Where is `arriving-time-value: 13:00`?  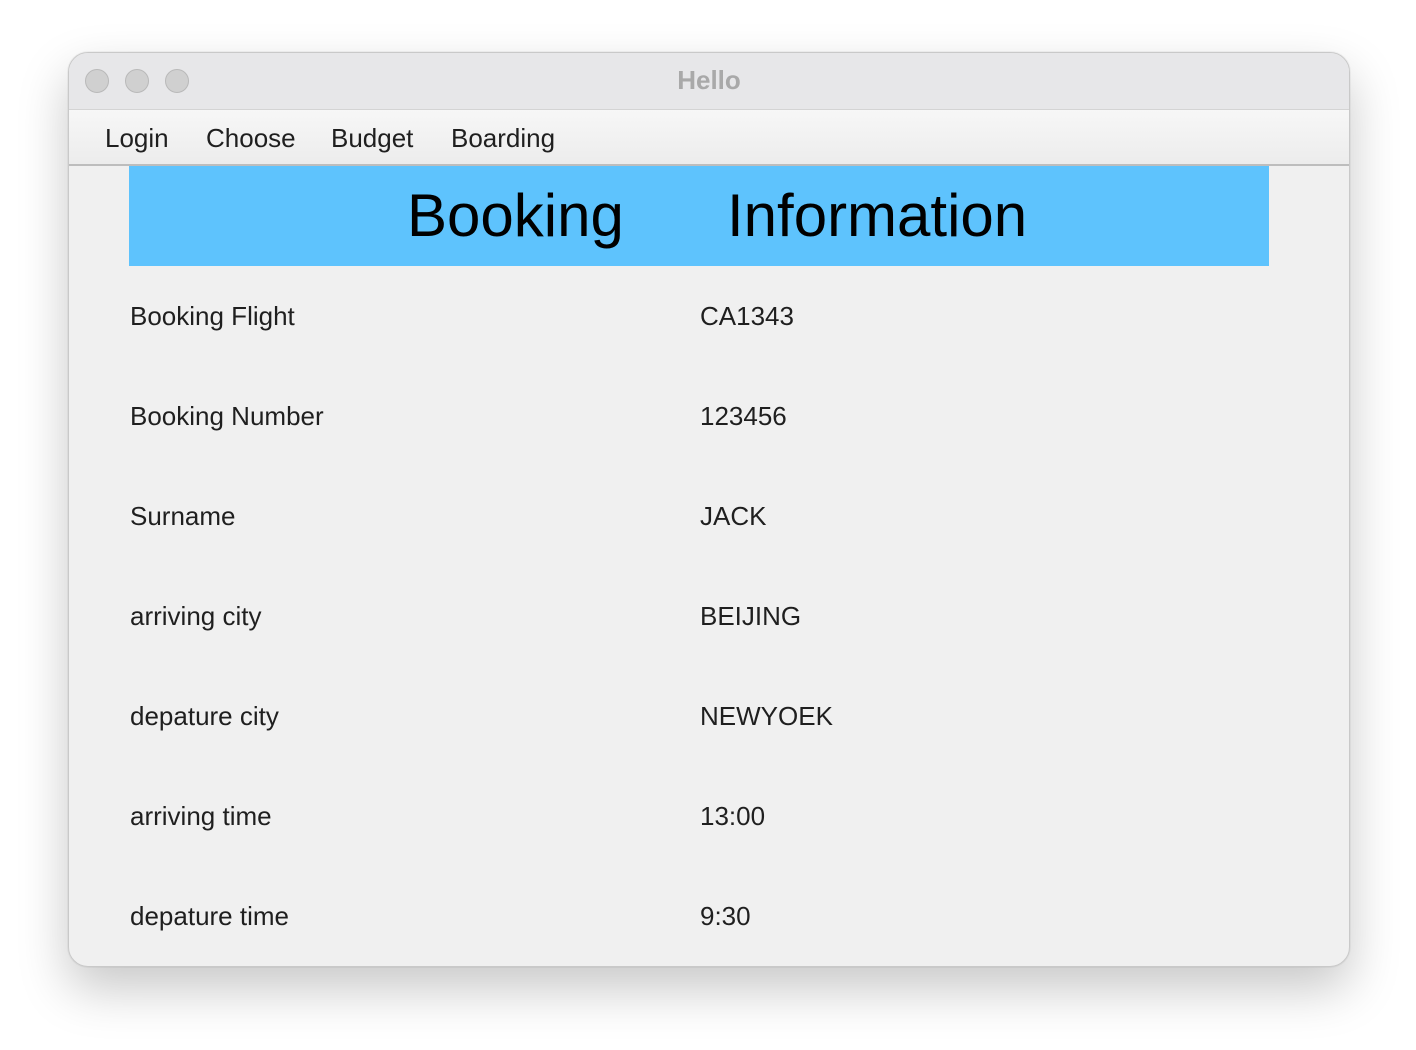 arriving-time-value: 13:00 is located at coordinates (733, 816).